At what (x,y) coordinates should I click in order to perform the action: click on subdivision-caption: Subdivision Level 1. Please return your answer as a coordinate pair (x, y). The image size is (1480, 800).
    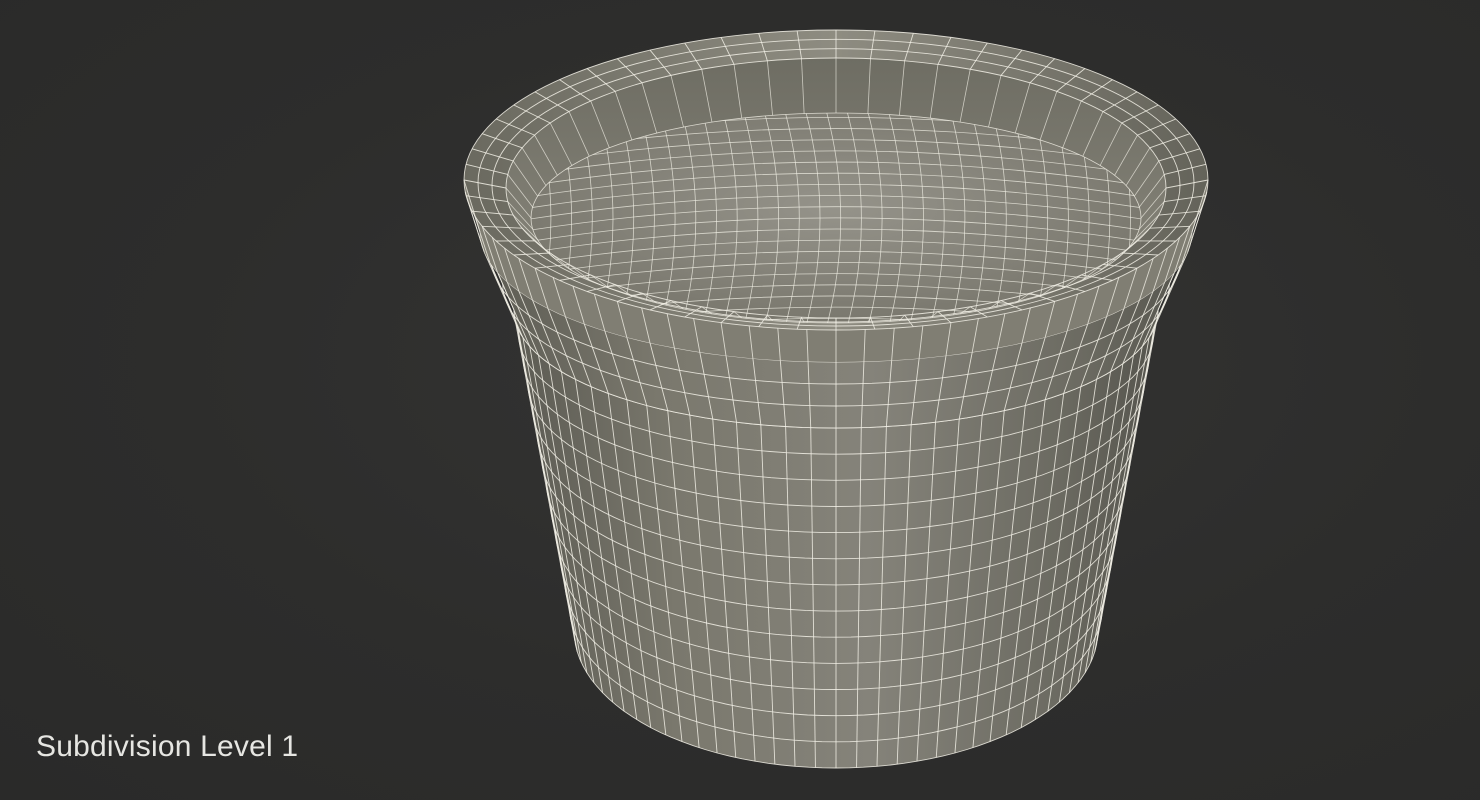
    Looking at the image, I should click on (167, 746).